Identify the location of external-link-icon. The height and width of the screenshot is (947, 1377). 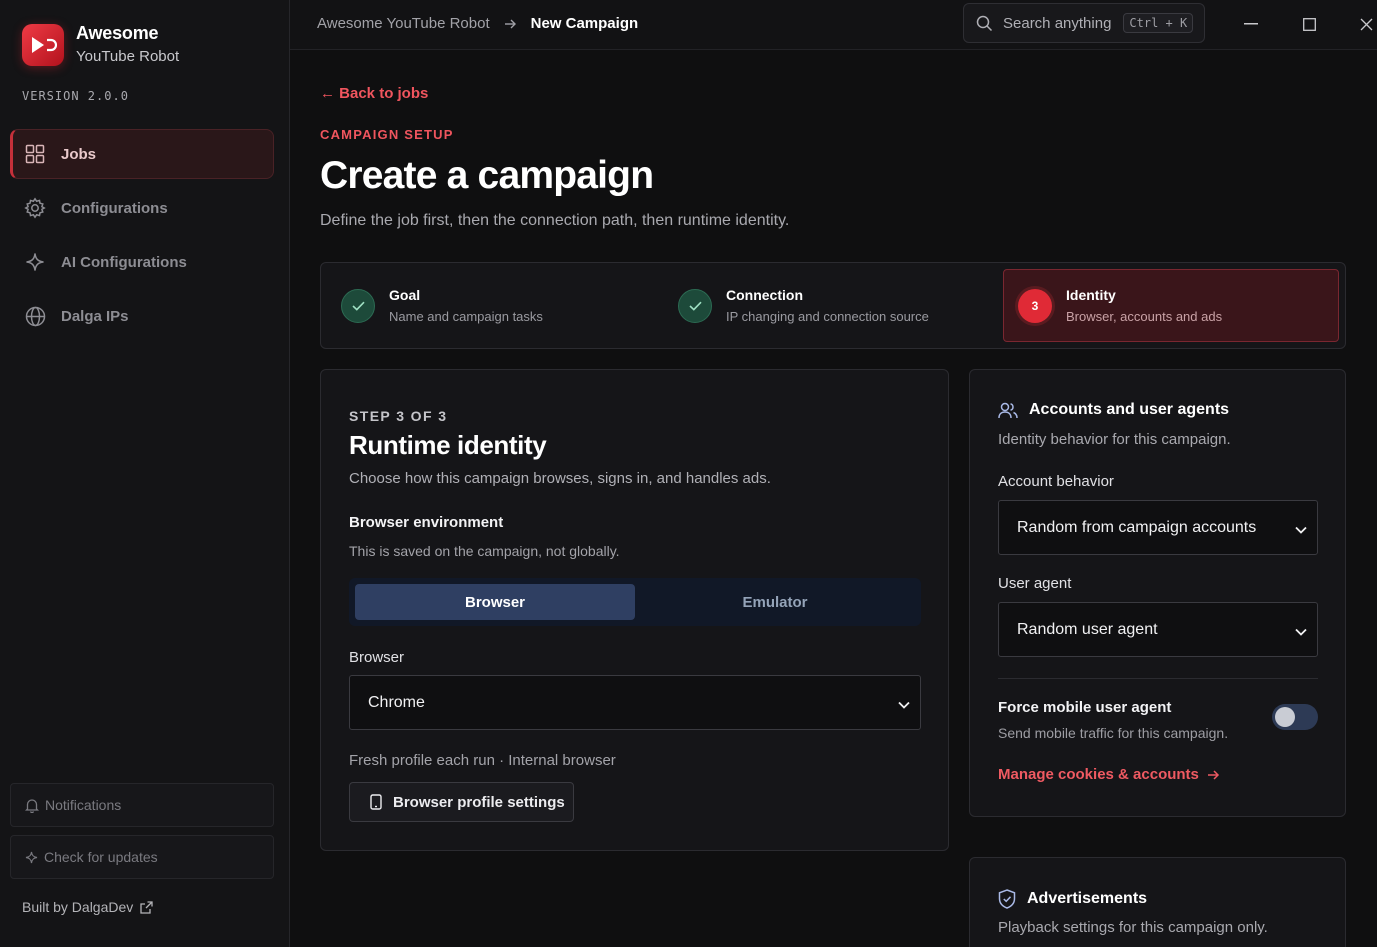
(146, 907).